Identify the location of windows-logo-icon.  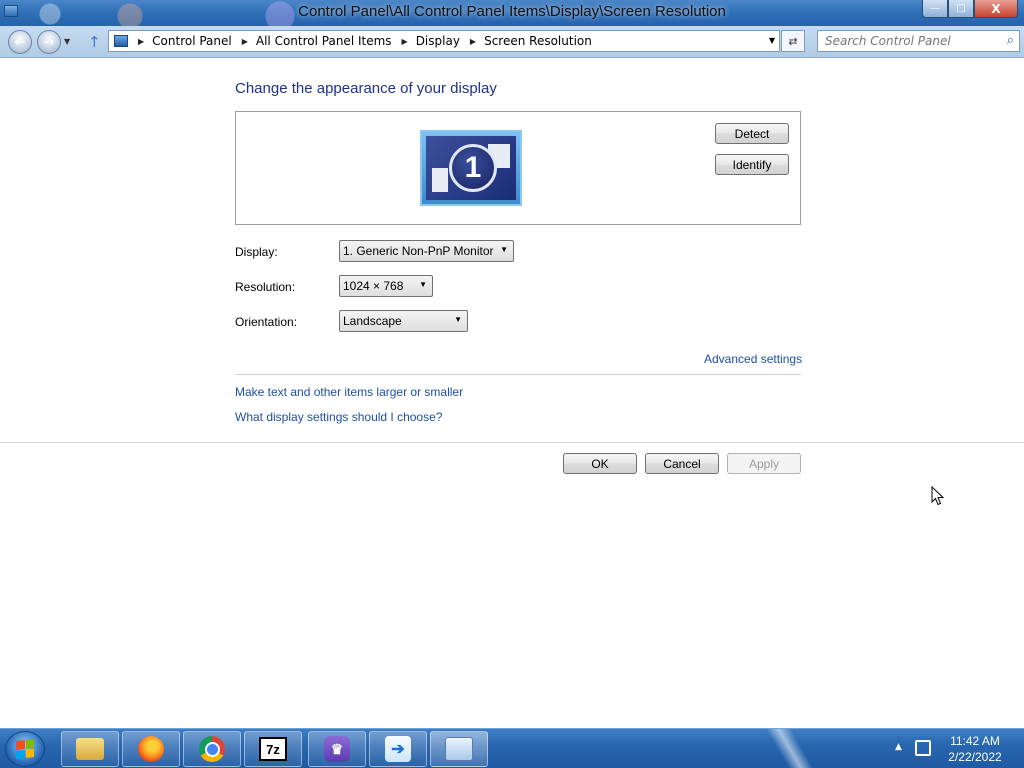
(25, 749).